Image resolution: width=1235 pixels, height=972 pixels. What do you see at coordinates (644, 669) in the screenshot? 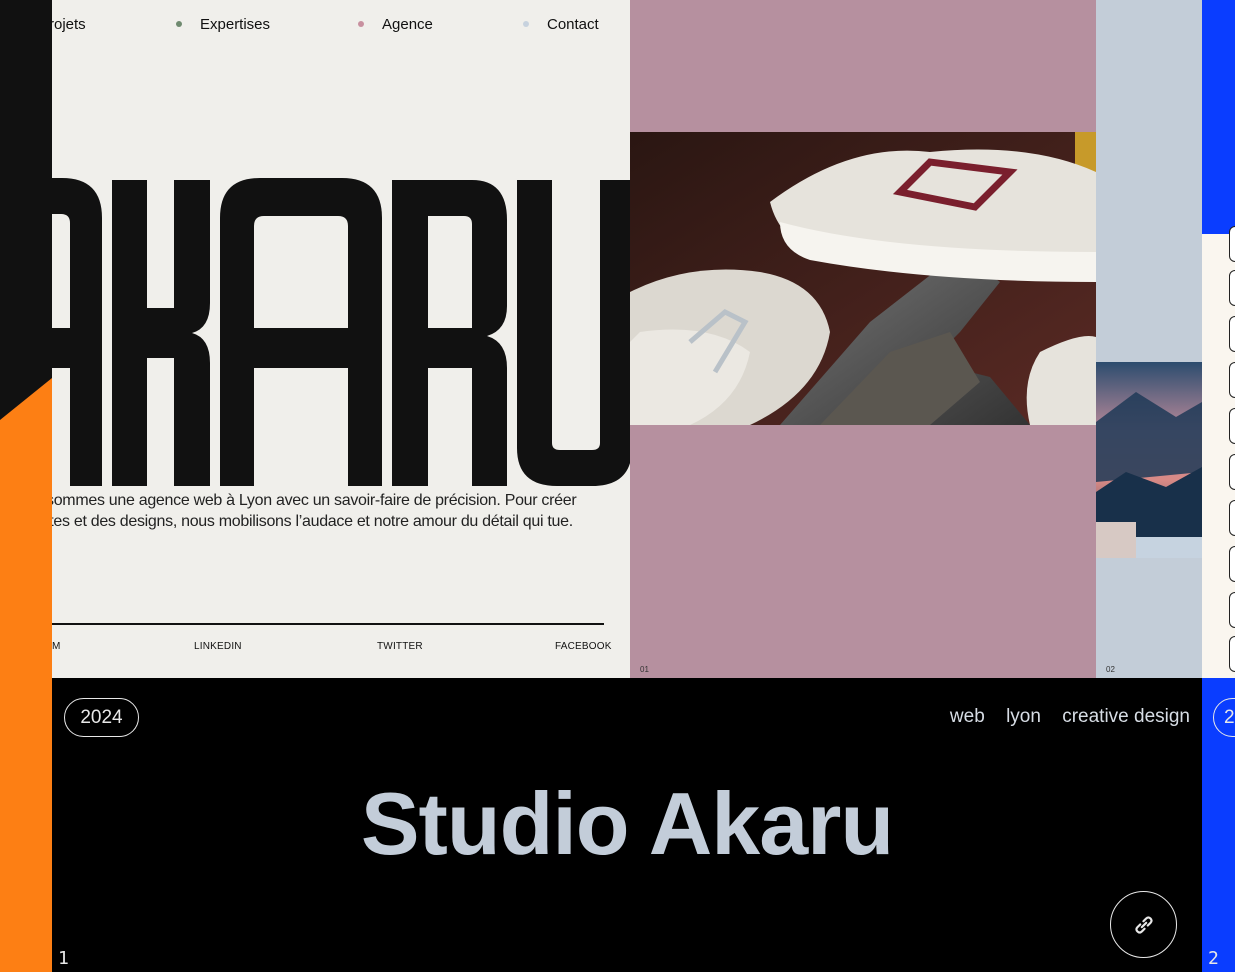
I see `panel-number: 01` at bounding box center [644, 669].